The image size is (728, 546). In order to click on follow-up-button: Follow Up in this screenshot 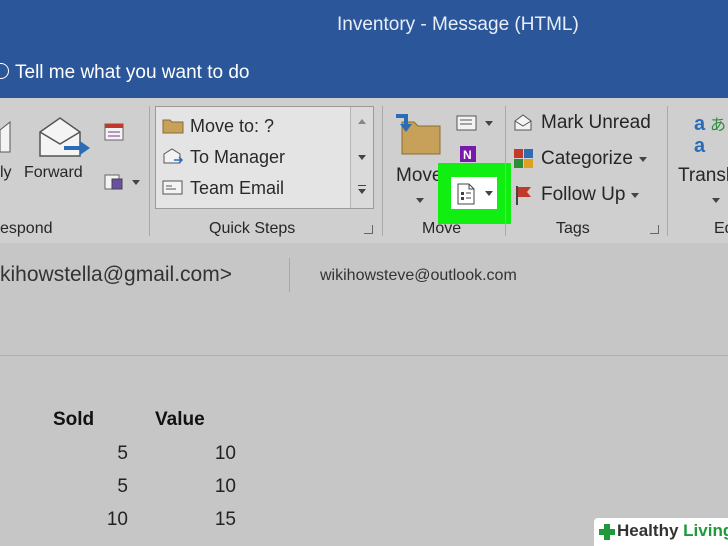, I will do `click(583, 196)`.